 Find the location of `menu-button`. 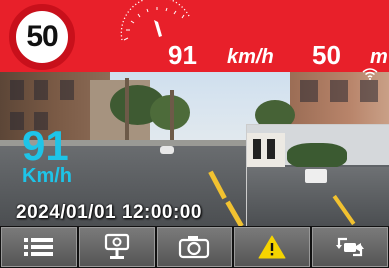

menu-button is located at coordinates (39, 247).